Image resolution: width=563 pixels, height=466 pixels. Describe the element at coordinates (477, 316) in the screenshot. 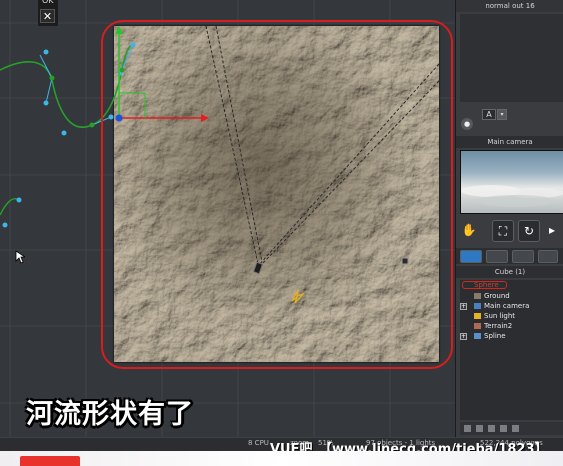

I see `sun-icon` at that location.